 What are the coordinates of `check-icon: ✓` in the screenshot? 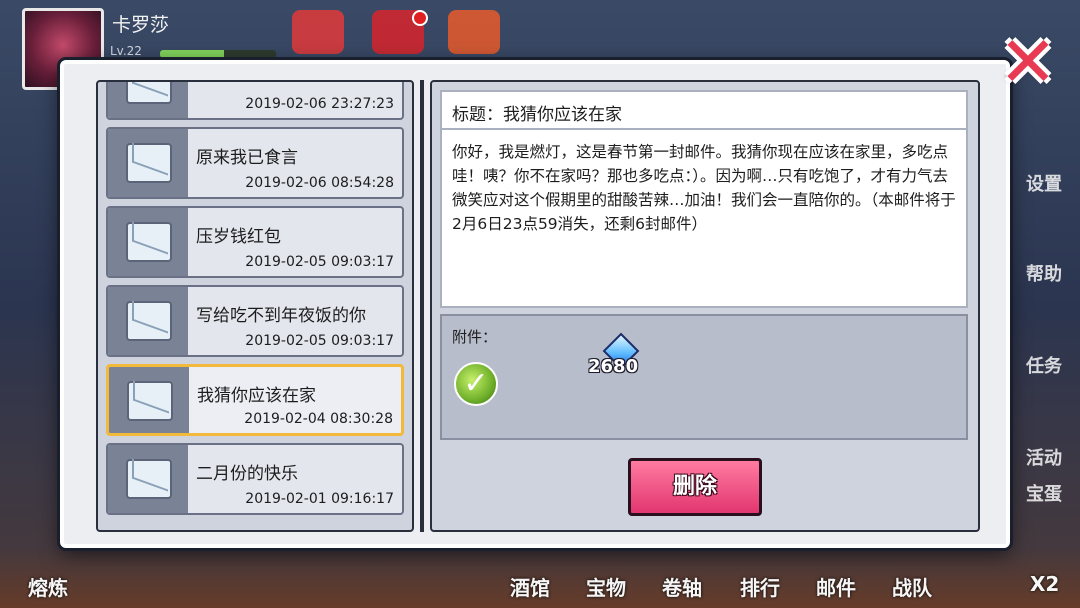 It's located at (476, 384).